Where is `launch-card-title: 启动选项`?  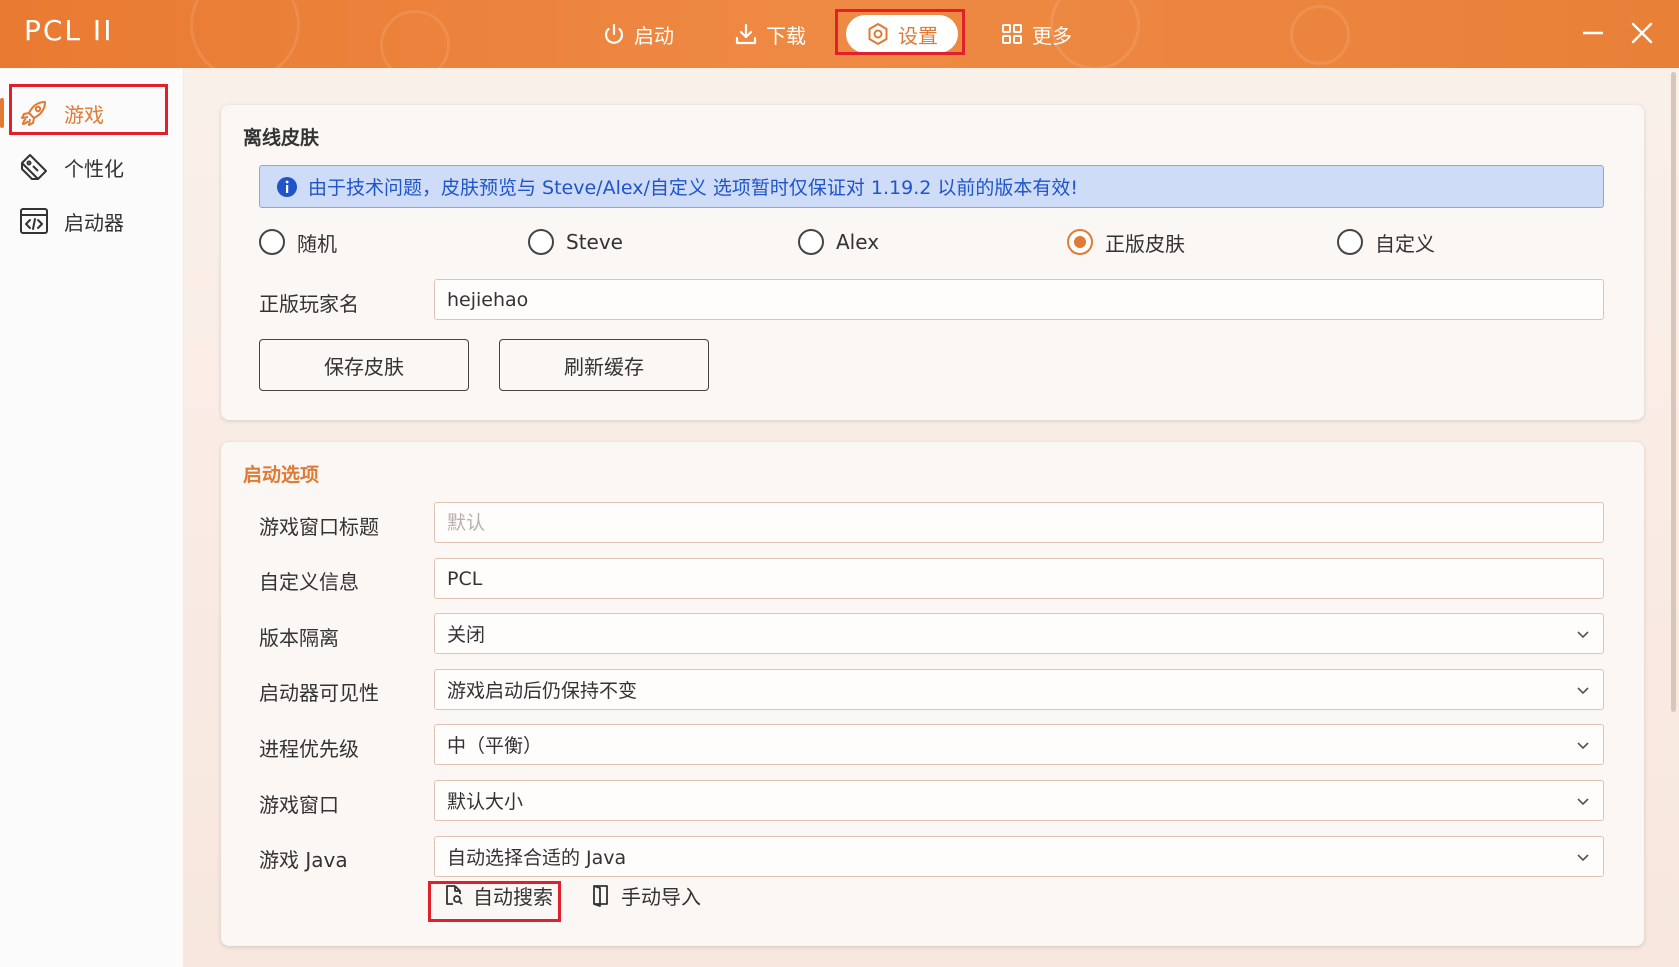 launch-card-title: 启动选项 is located at coordinates (281, 475).